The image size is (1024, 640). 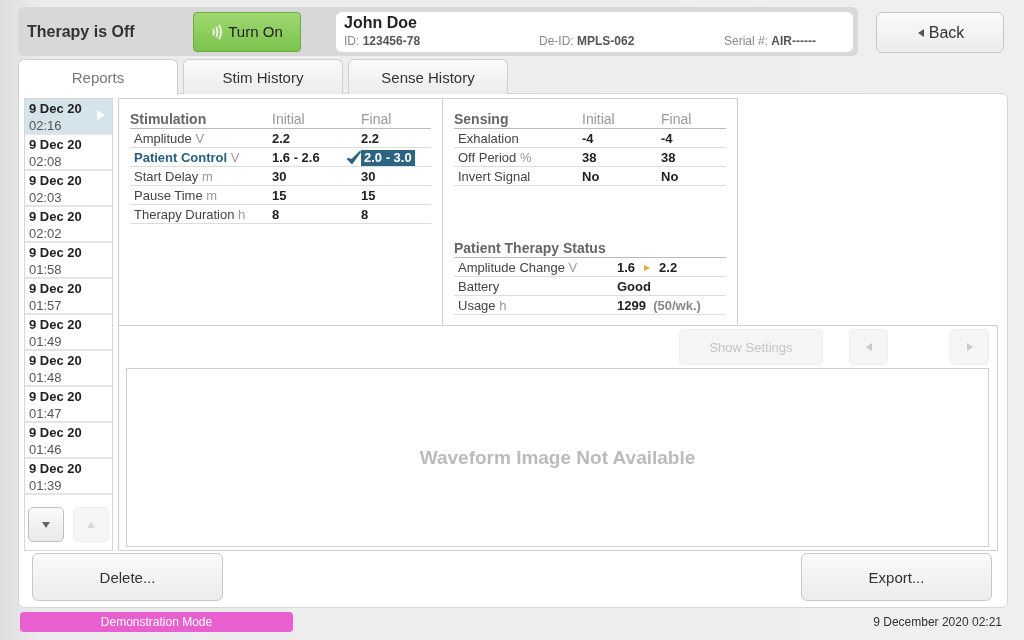 What do you see at coordinates (217, 31) in the screenshot?
I see `signal-waves-icon` at bounding box center [217, 31].